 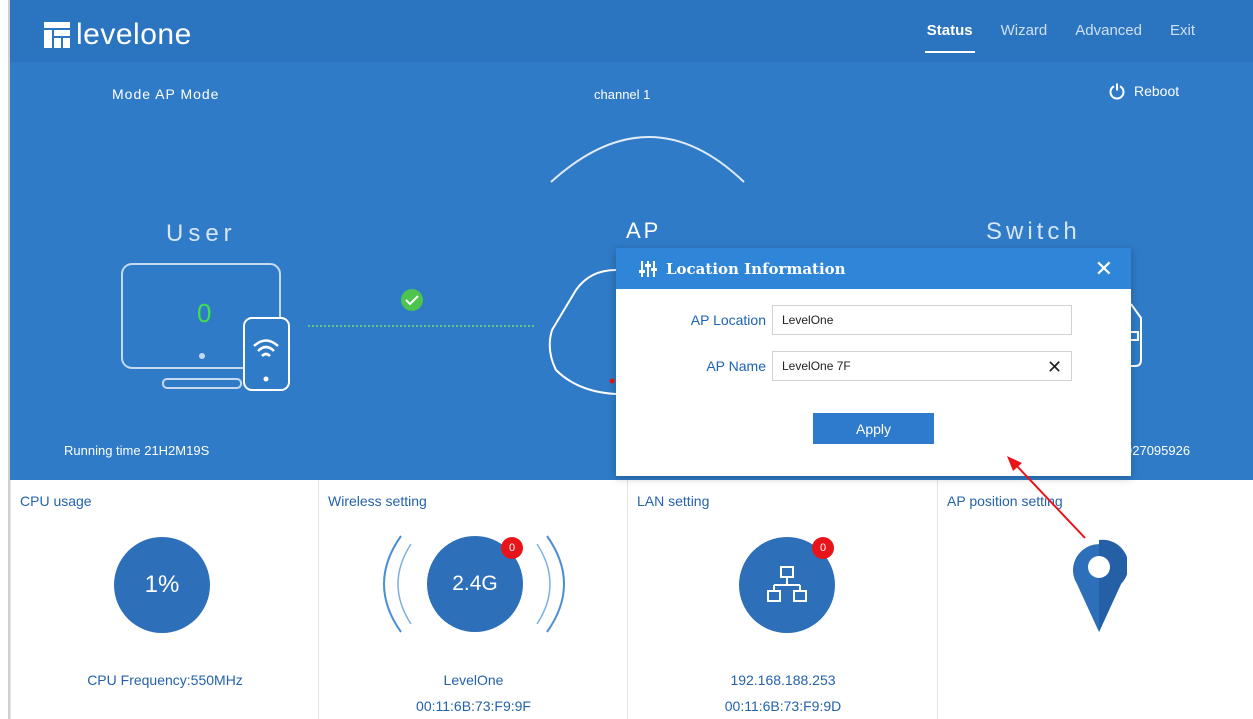 I want to click on network-topology-icon, so click(x=787, y=584).